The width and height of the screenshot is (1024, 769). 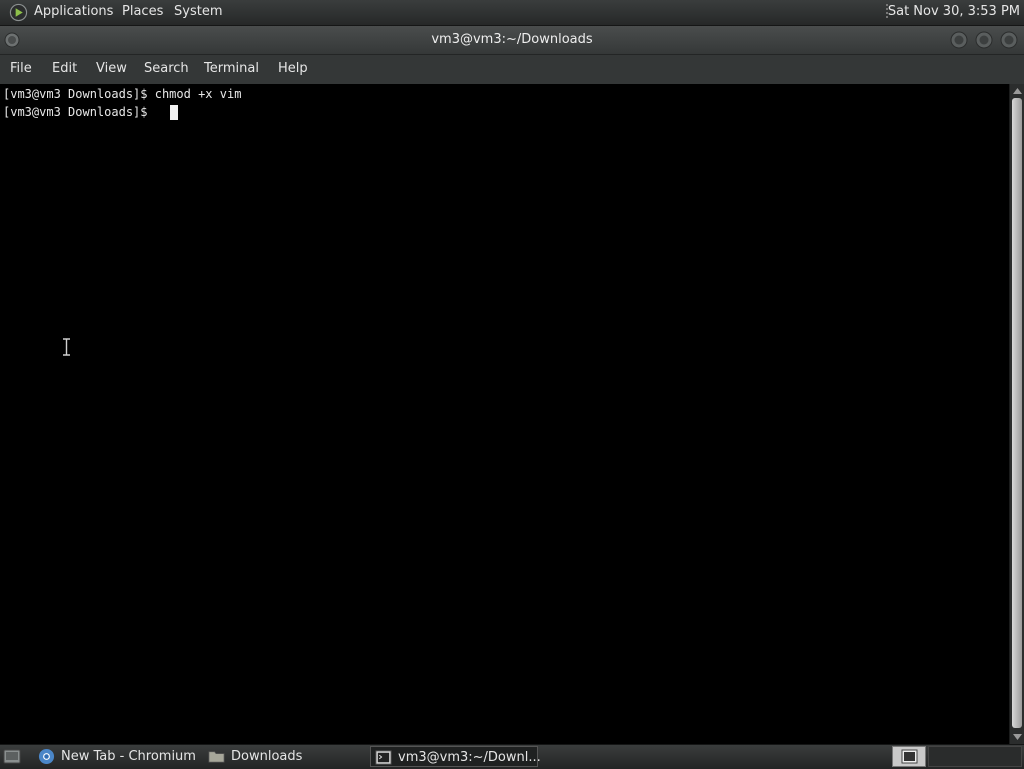 What do you see at coordinates (18, 12) in the screenshot?
I see `applications-logo-icon` at bounding box center [18, 12].